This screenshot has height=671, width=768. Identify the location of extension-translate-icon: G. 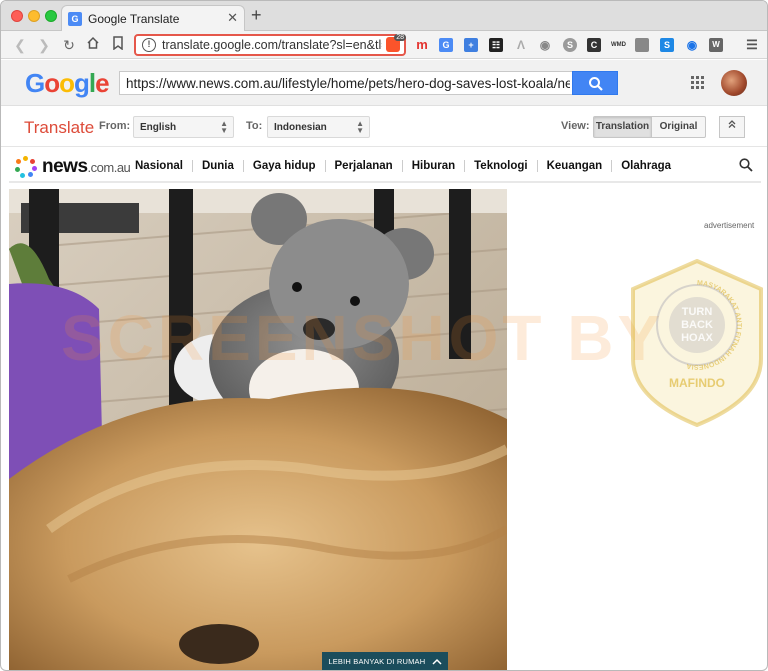
(446, 45).